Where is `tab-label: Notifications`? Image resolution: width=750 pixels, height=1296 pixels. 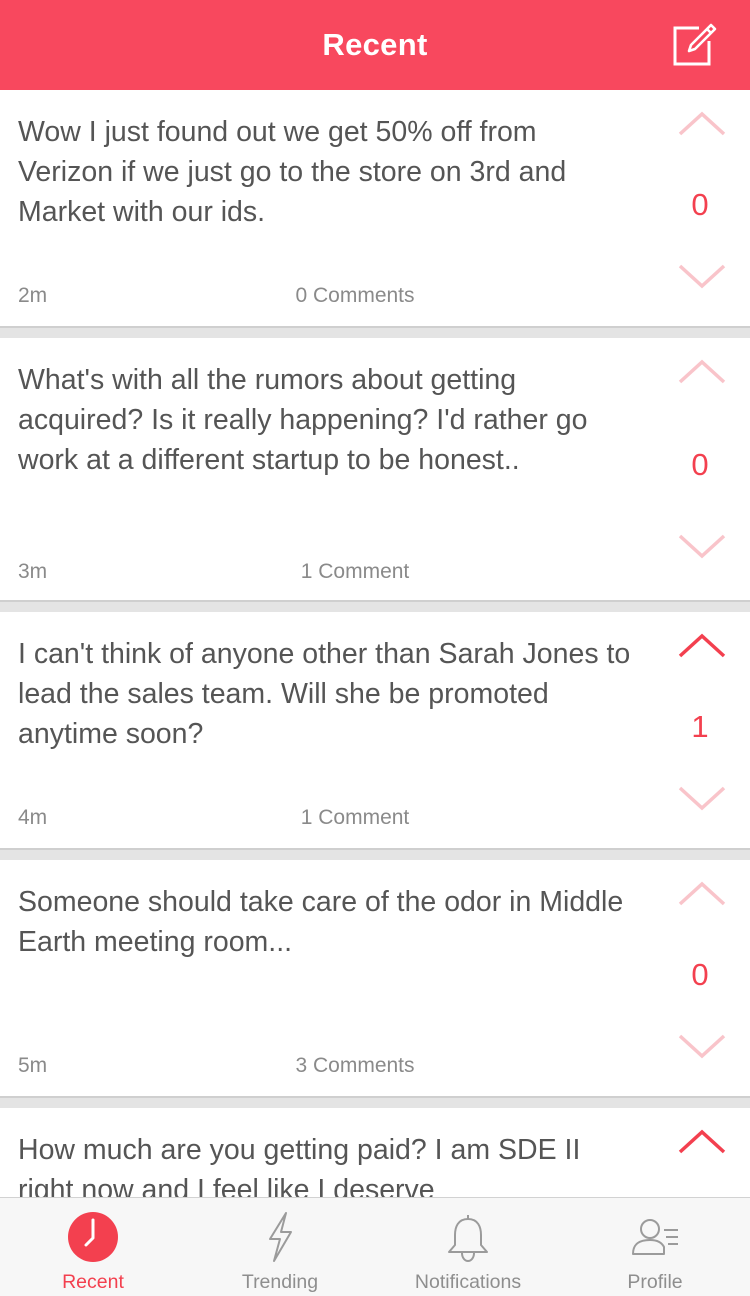
tab-label: Notifications is located at coordinates (468, 1282).